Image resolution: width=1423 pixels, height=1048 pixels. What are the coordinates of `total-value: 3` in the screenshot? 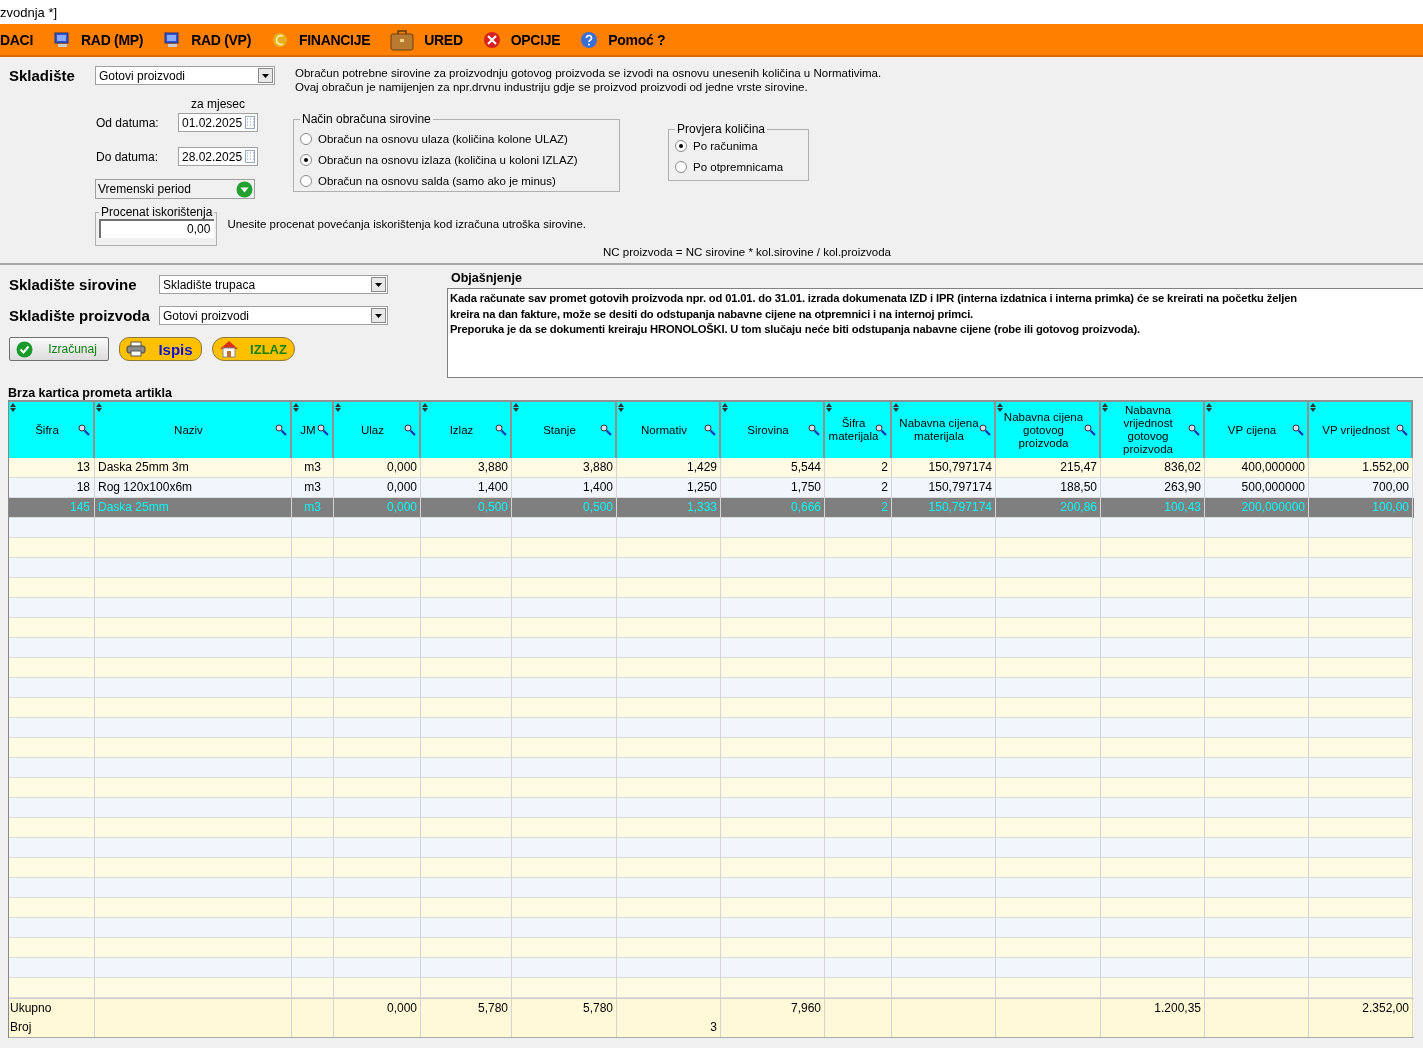 It's located at (713, 1027).